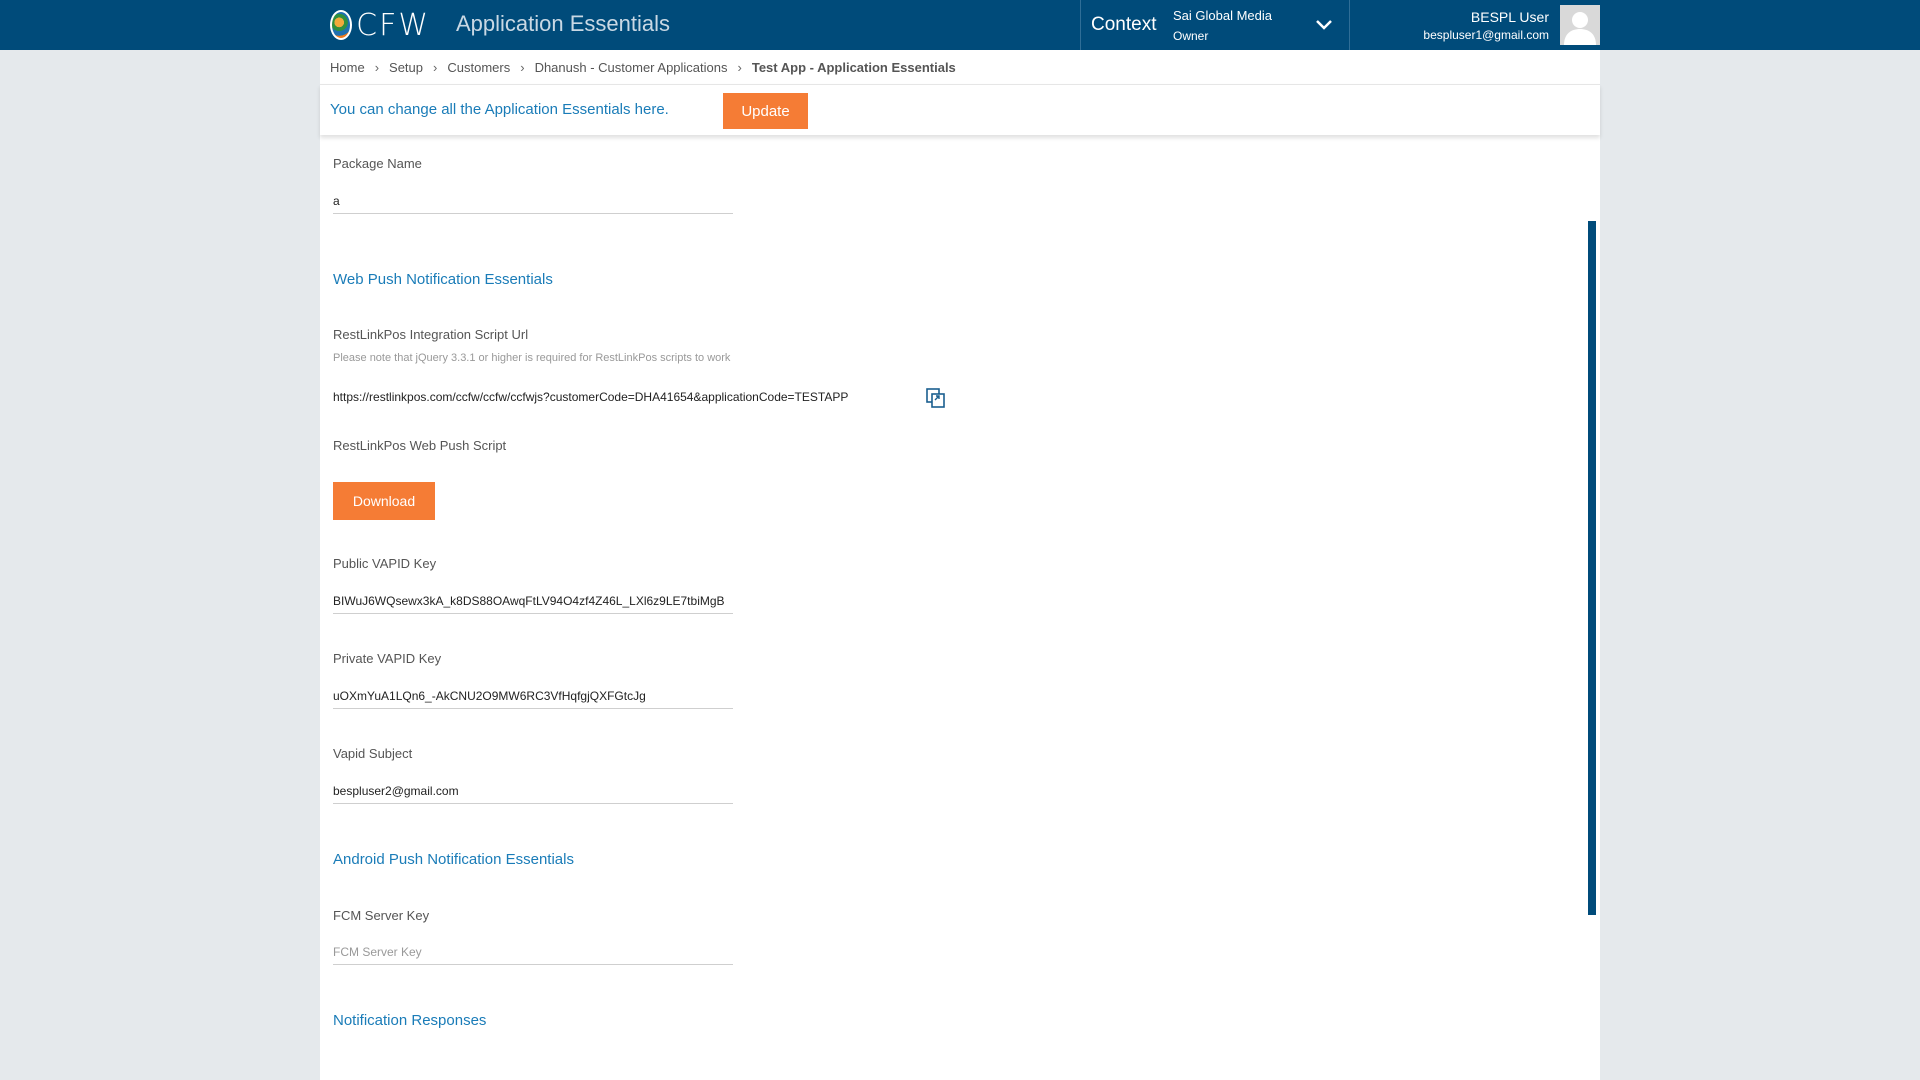 The height and width of the screenshot is (1080, 1920). I want to click on vapid-subject-label: Vapid Subject, so click(373, 753).